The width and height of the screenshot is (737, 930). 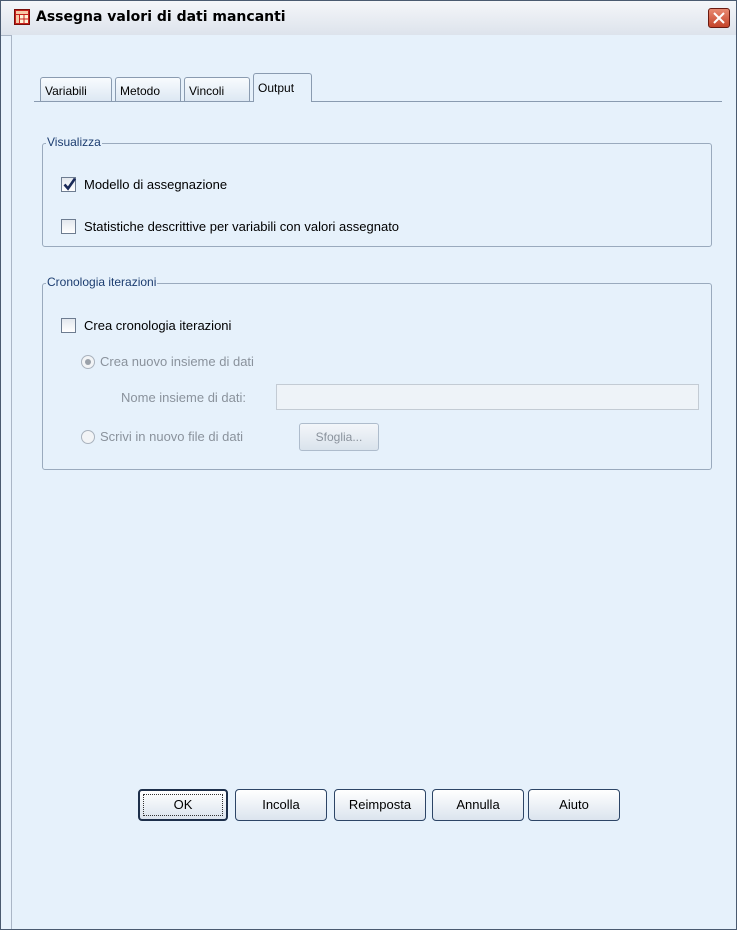 I want to click on reset-button: Reimposta, so click(x=380, y=805).